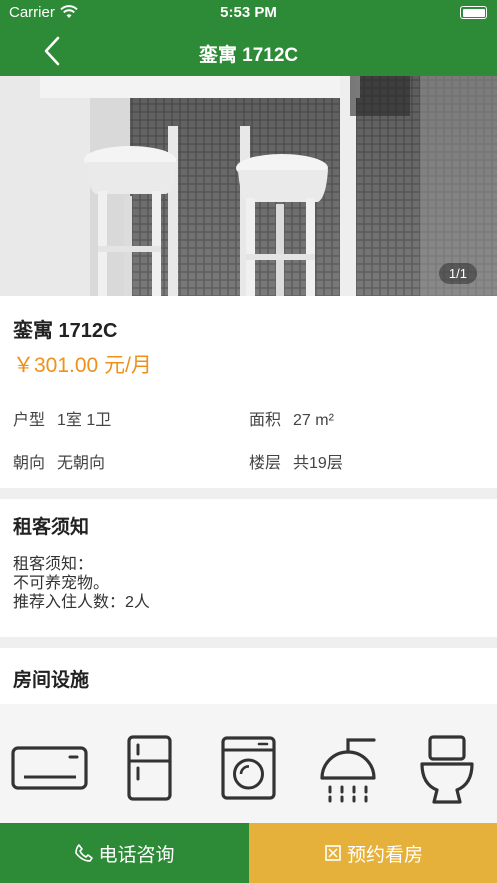 The width and height of the screenshot is (497, 883). What do you see at coordinates (318, 463) in the screenshot?
I see `spec-value: 共19层` at bounding box center [318, 463].